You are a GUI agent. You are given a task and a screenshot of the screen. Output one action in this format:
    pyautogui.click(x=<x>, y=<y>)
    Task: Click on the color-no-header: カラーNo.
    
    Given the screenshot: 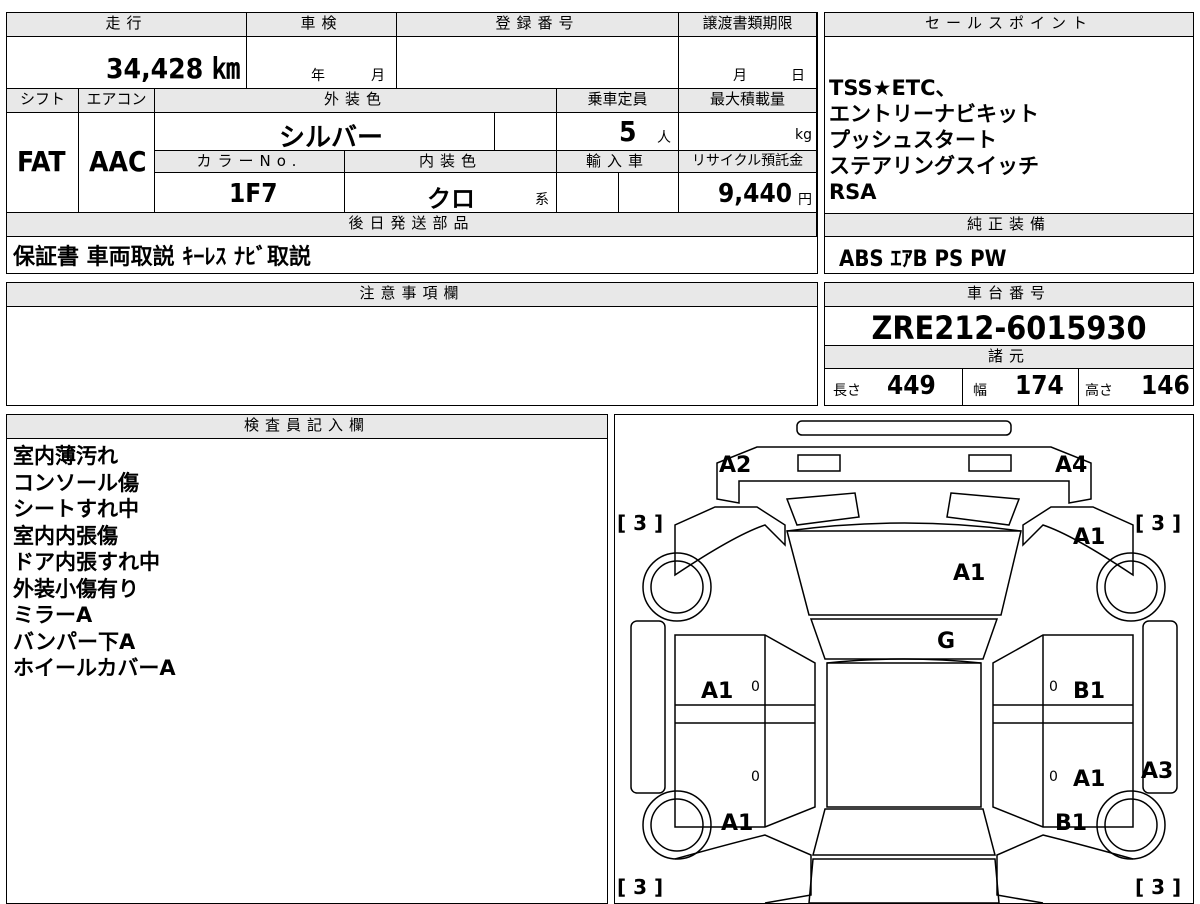 What is the action you would take?
    pyautogui.click(x=250, y=162)
    